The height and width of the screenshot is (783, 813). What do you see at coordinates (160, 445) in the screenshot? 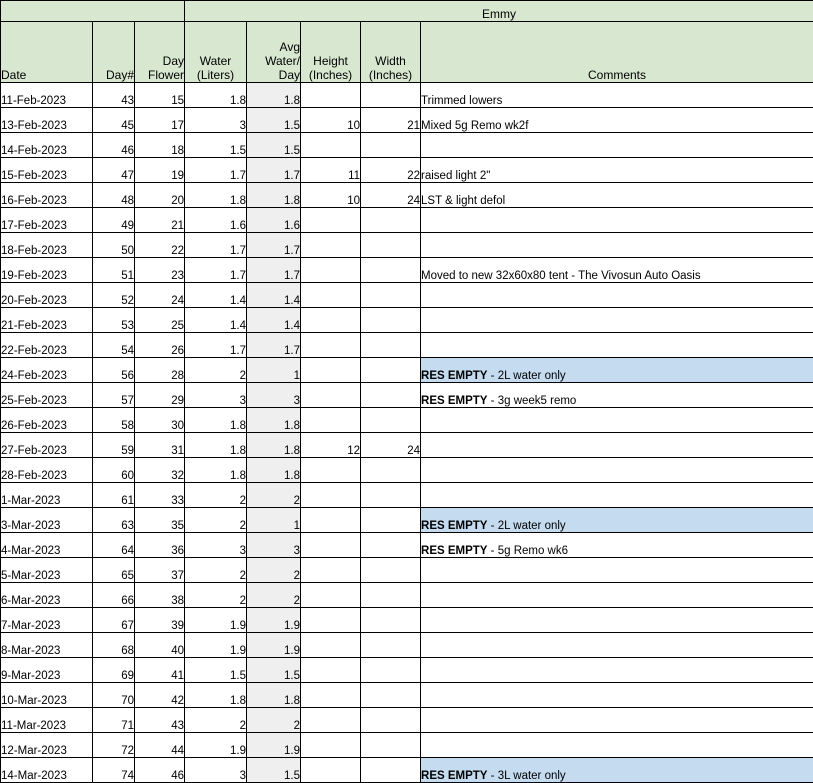
I see `cell-day-flower: 31` at bounding box center [160, 445].